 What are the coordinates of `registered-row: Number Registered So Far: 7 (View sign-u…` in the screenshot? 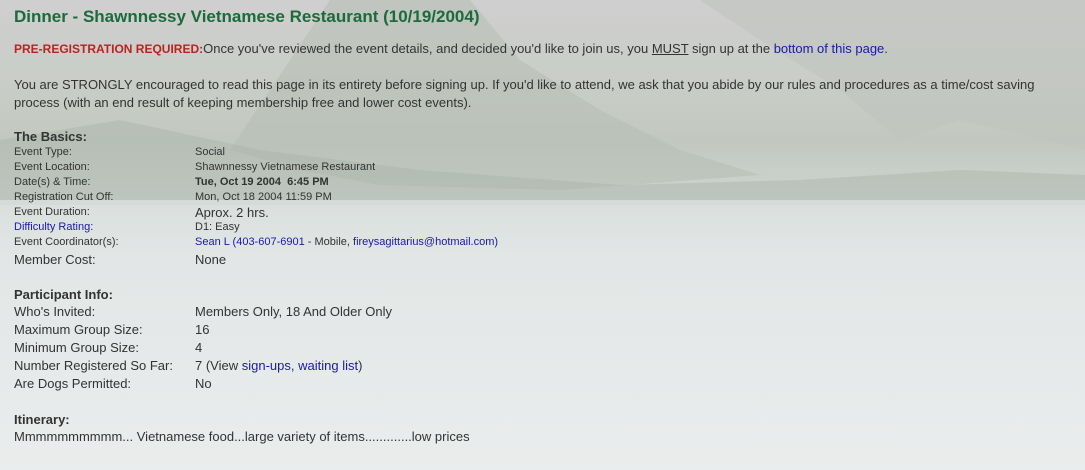 It's located at (544, 366).